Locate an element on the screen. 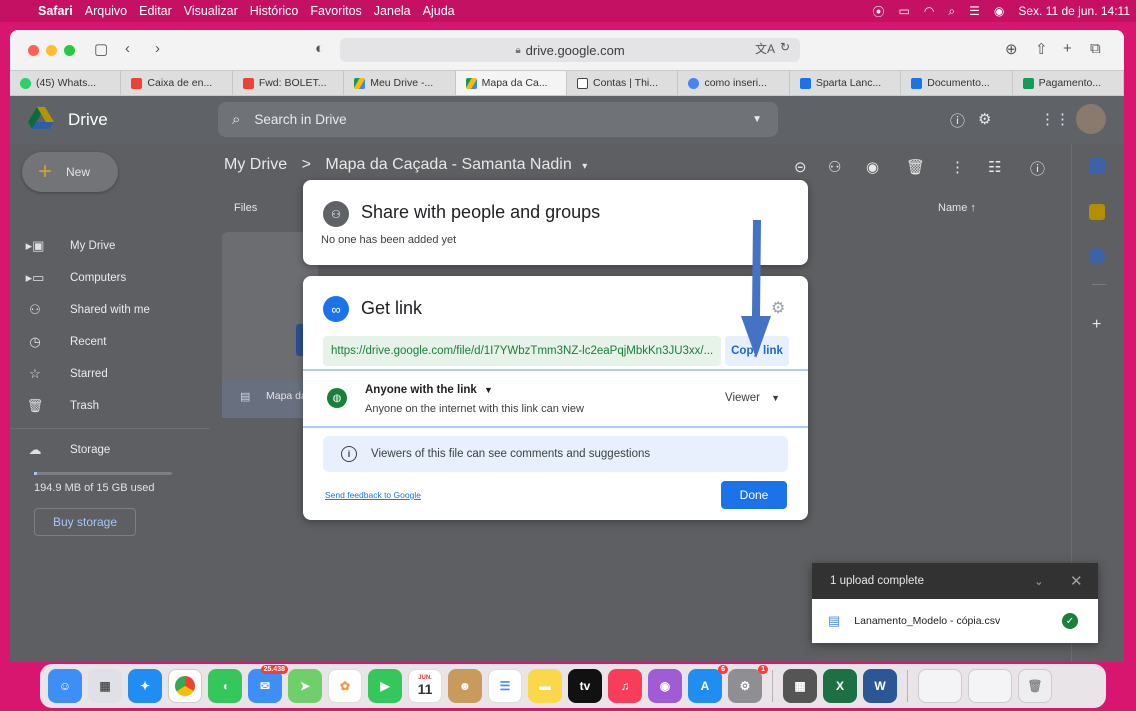 This screenshot has height=711, width=1136. reload-icon: ↻ is located at coordinates (785, 47).